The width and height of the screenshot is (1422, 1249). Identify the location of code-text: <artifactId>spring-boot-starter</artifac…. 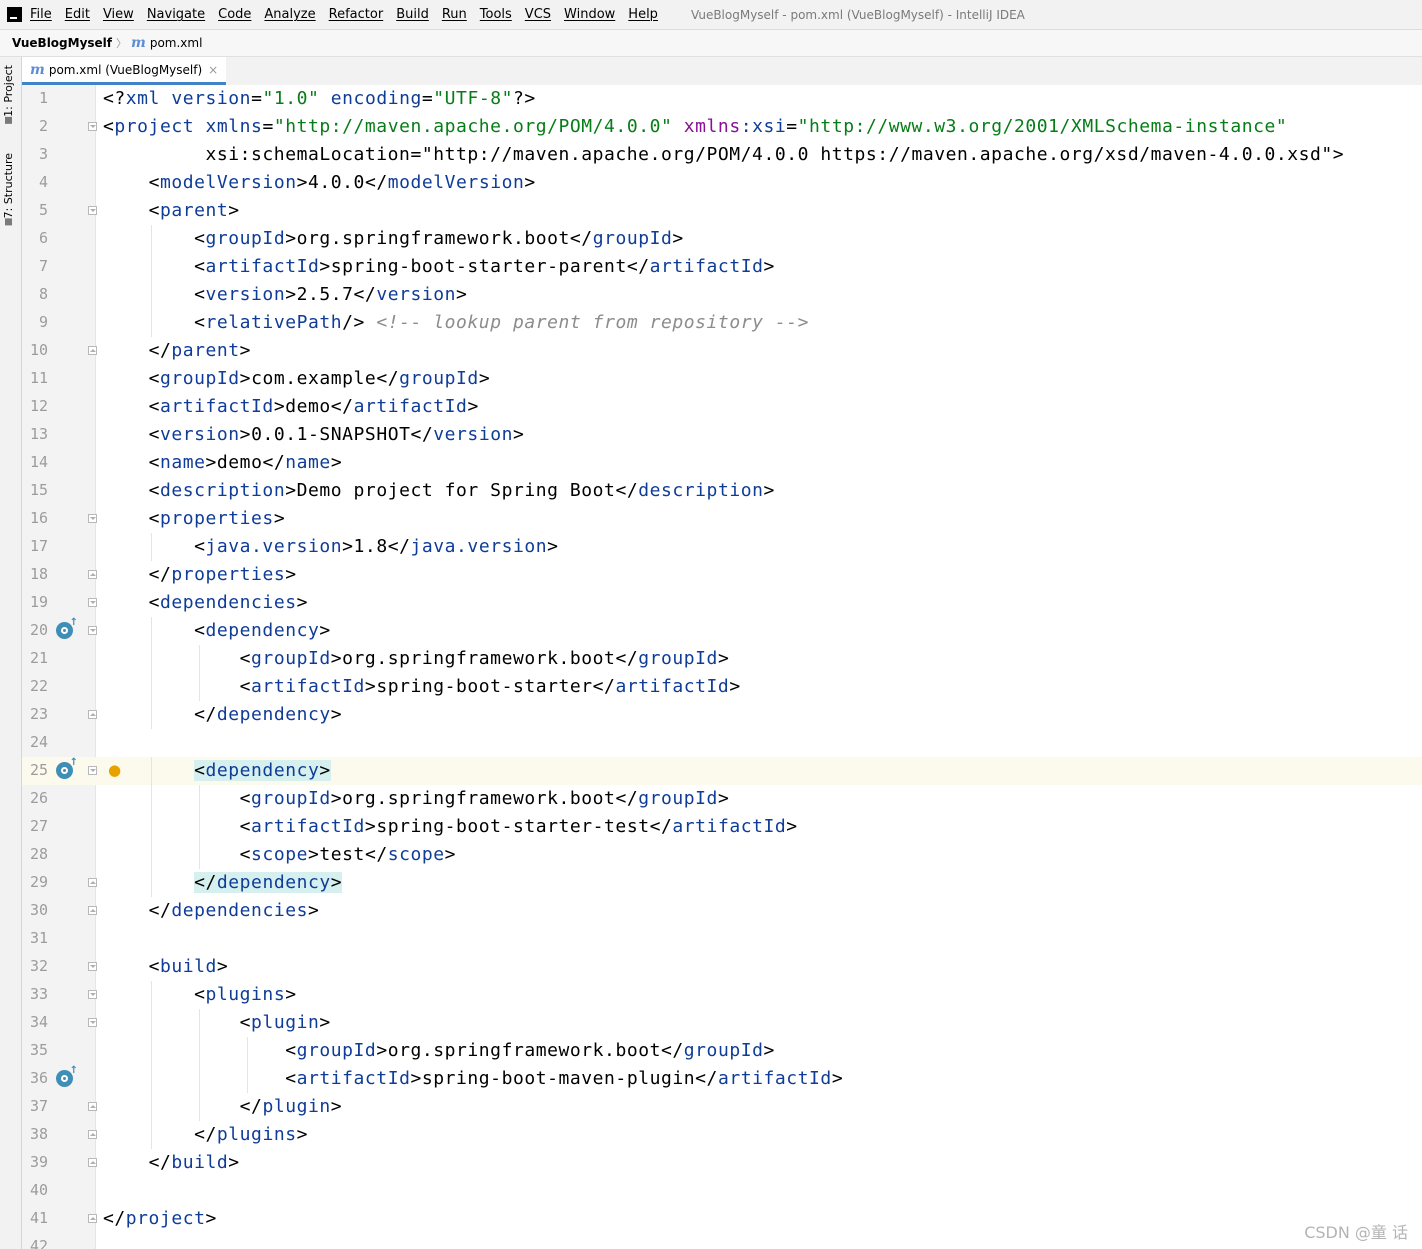
(490, 686).